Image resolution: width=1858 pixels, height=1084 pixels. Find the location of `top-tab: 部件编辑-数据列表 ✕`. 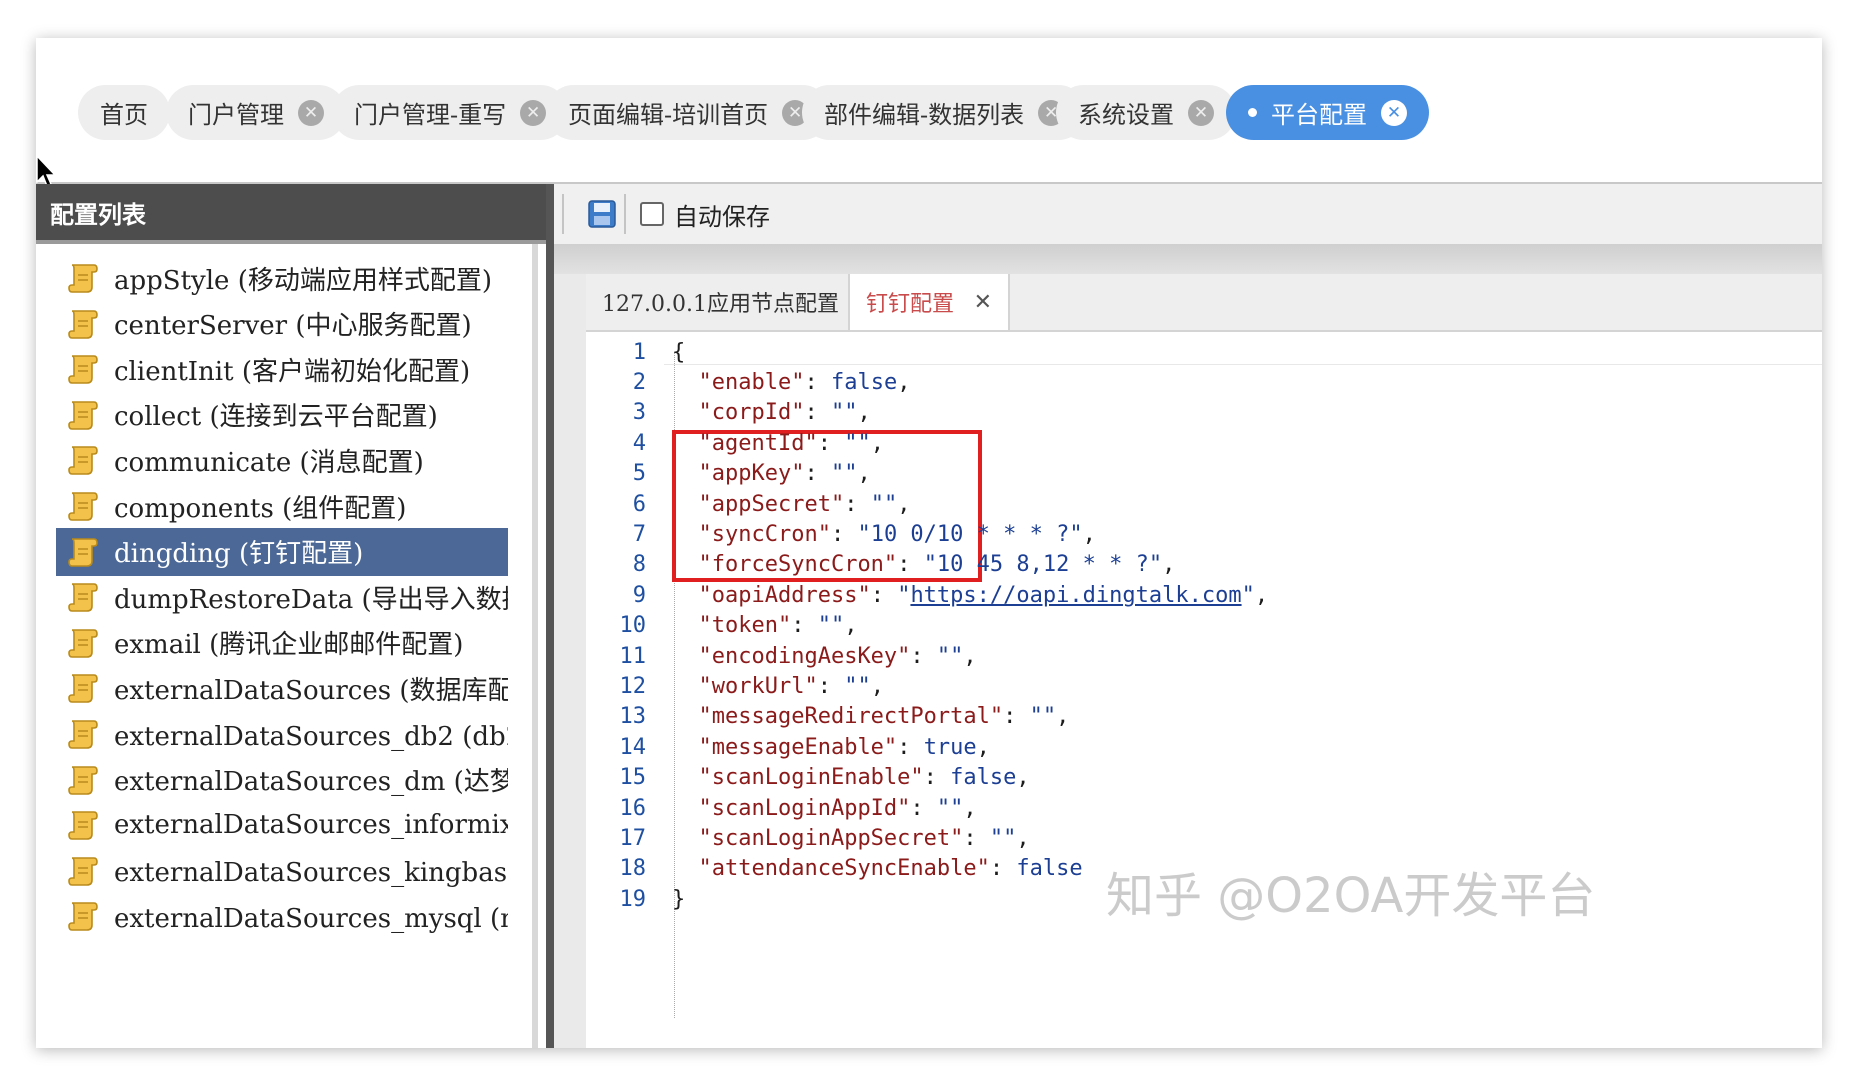

top-tab: 部件编辑-数据列表 ✕ is located at coordinates (944, 112).